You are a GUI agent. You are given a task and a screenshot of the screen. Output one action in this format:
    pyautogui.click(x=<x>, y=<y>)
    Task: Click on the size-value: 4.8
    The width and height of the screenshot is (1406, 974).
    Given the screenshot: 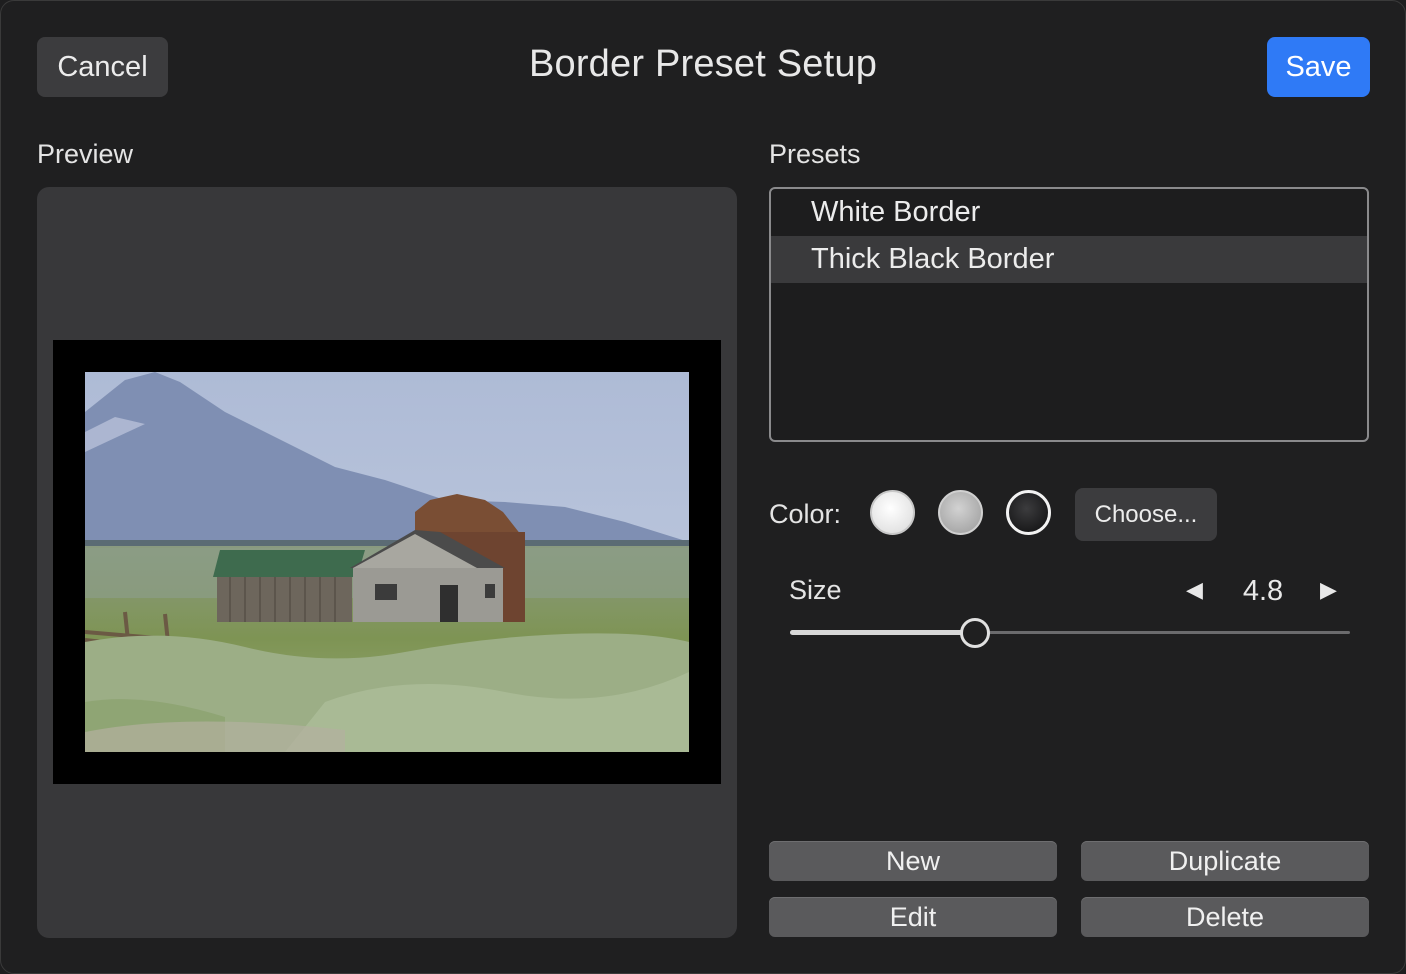 What is the action you would take?
    pyautogui.click(x=1263, y=591)
    